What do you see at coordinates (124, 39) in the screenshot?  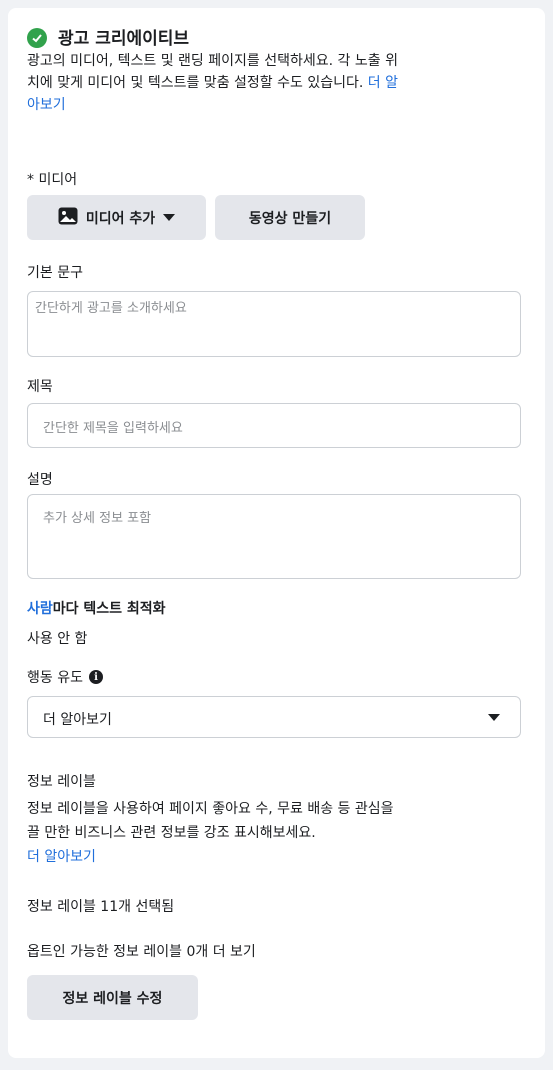 I see `section-title: 광고 크리에이티브` at bounding box center [124, 39].